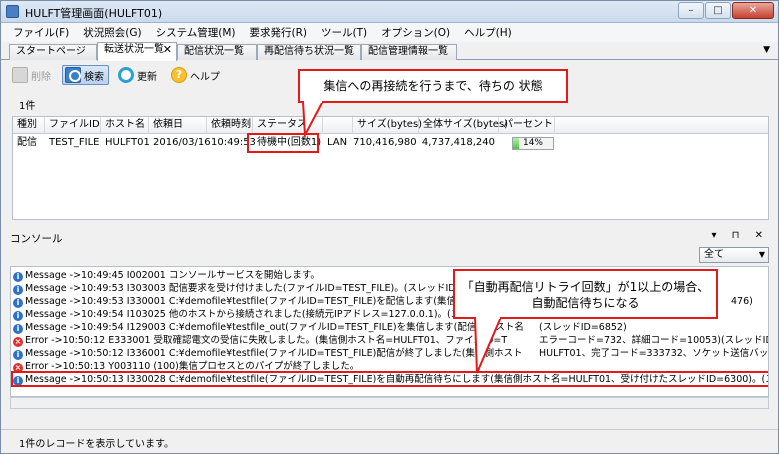  Describe the element at coordinates (585, 303) in the screenshot. I see `callout-bottom-line2: 自動配信待ちになる` at that location.